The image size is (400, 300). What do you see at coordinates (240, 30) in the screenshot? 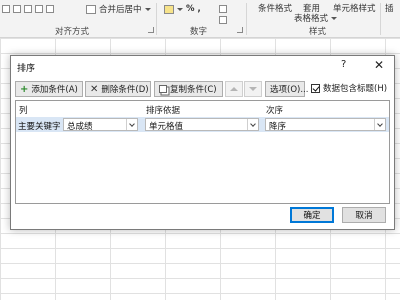
I see `number-dialog-launcher-icon` at bounding box center [240, 30].